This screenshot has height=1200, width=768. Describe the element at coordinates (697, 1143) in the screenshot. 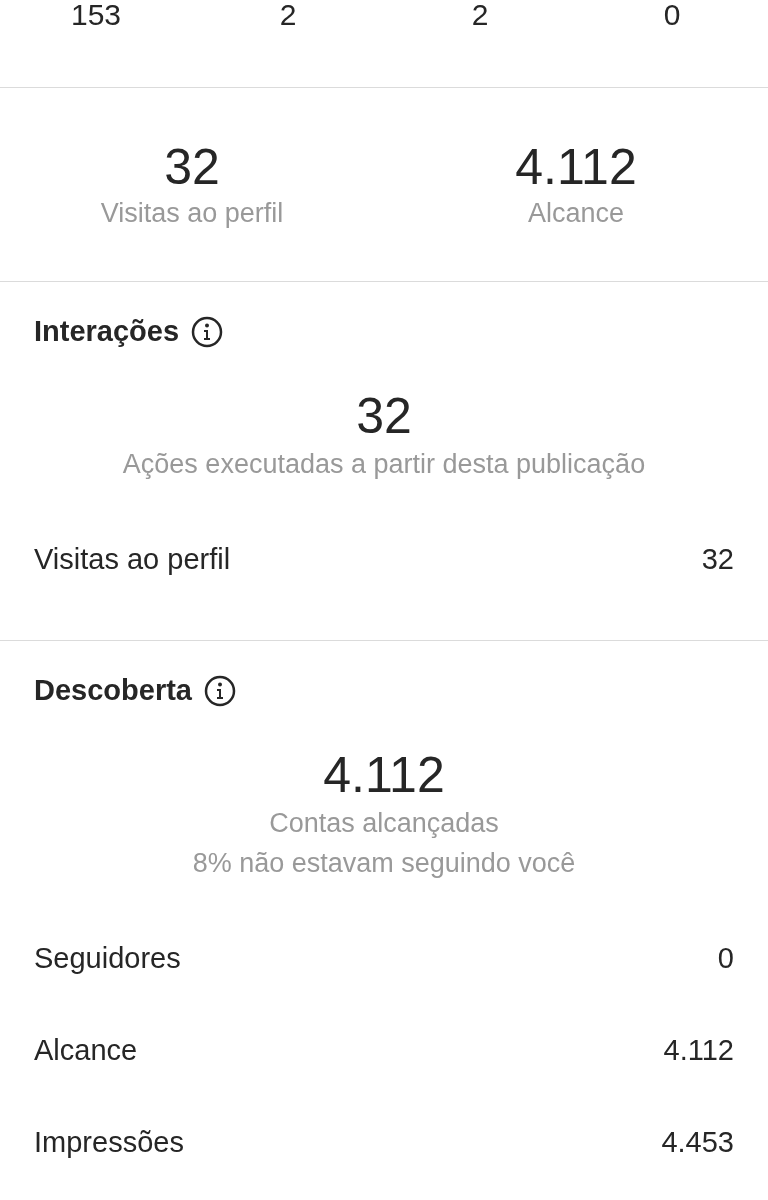

I see `metric-value: 4.453` at that location.